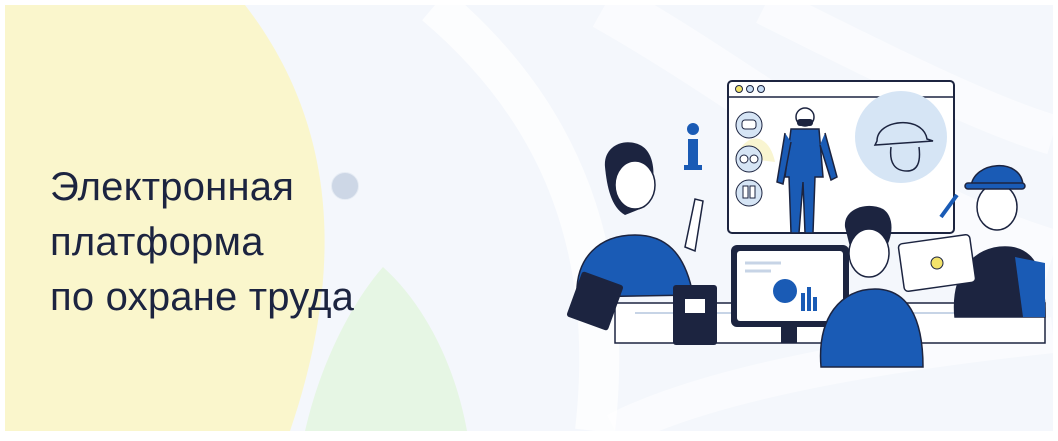 The height and width of the screenshot is (441, 1058). Describe the element at coordinates (785, 291) in the screenshot. I see `pie-chart-icon` at that location.